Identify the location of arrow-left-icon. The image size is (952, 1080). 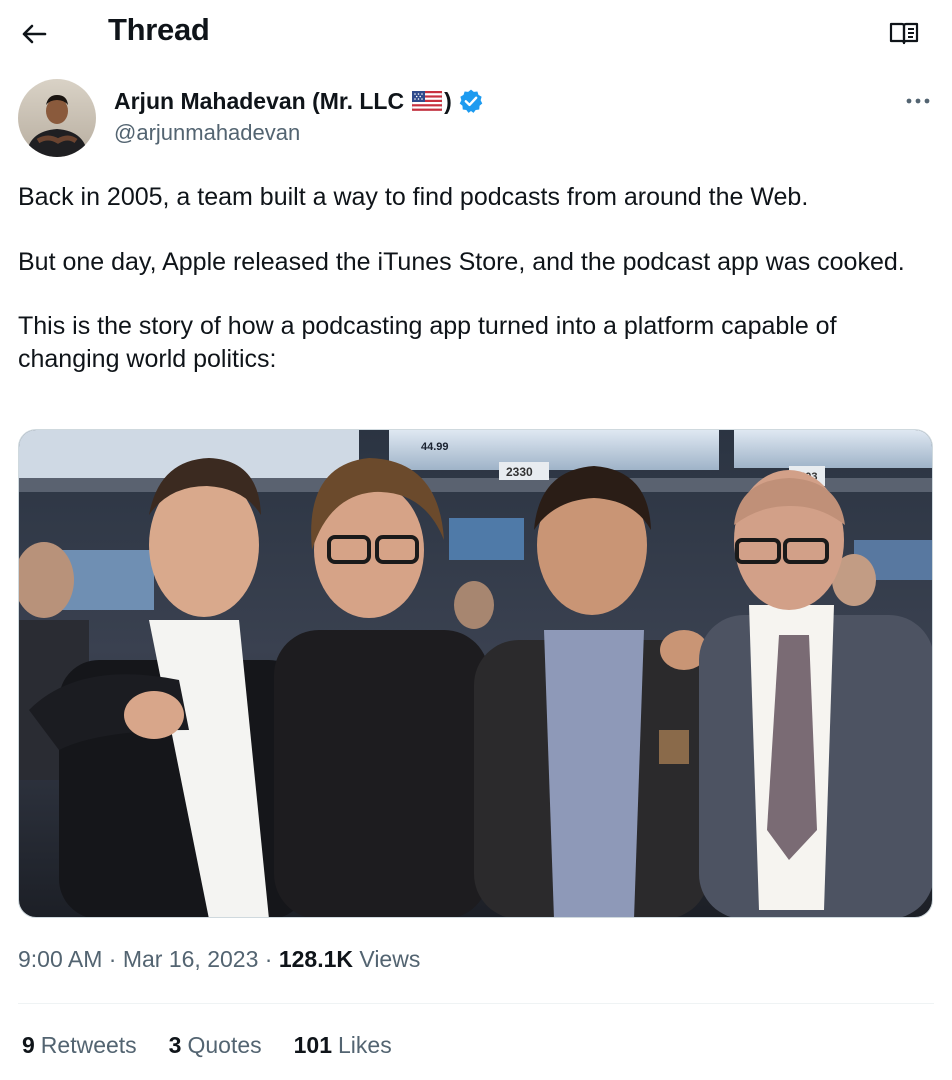
(34, 34).